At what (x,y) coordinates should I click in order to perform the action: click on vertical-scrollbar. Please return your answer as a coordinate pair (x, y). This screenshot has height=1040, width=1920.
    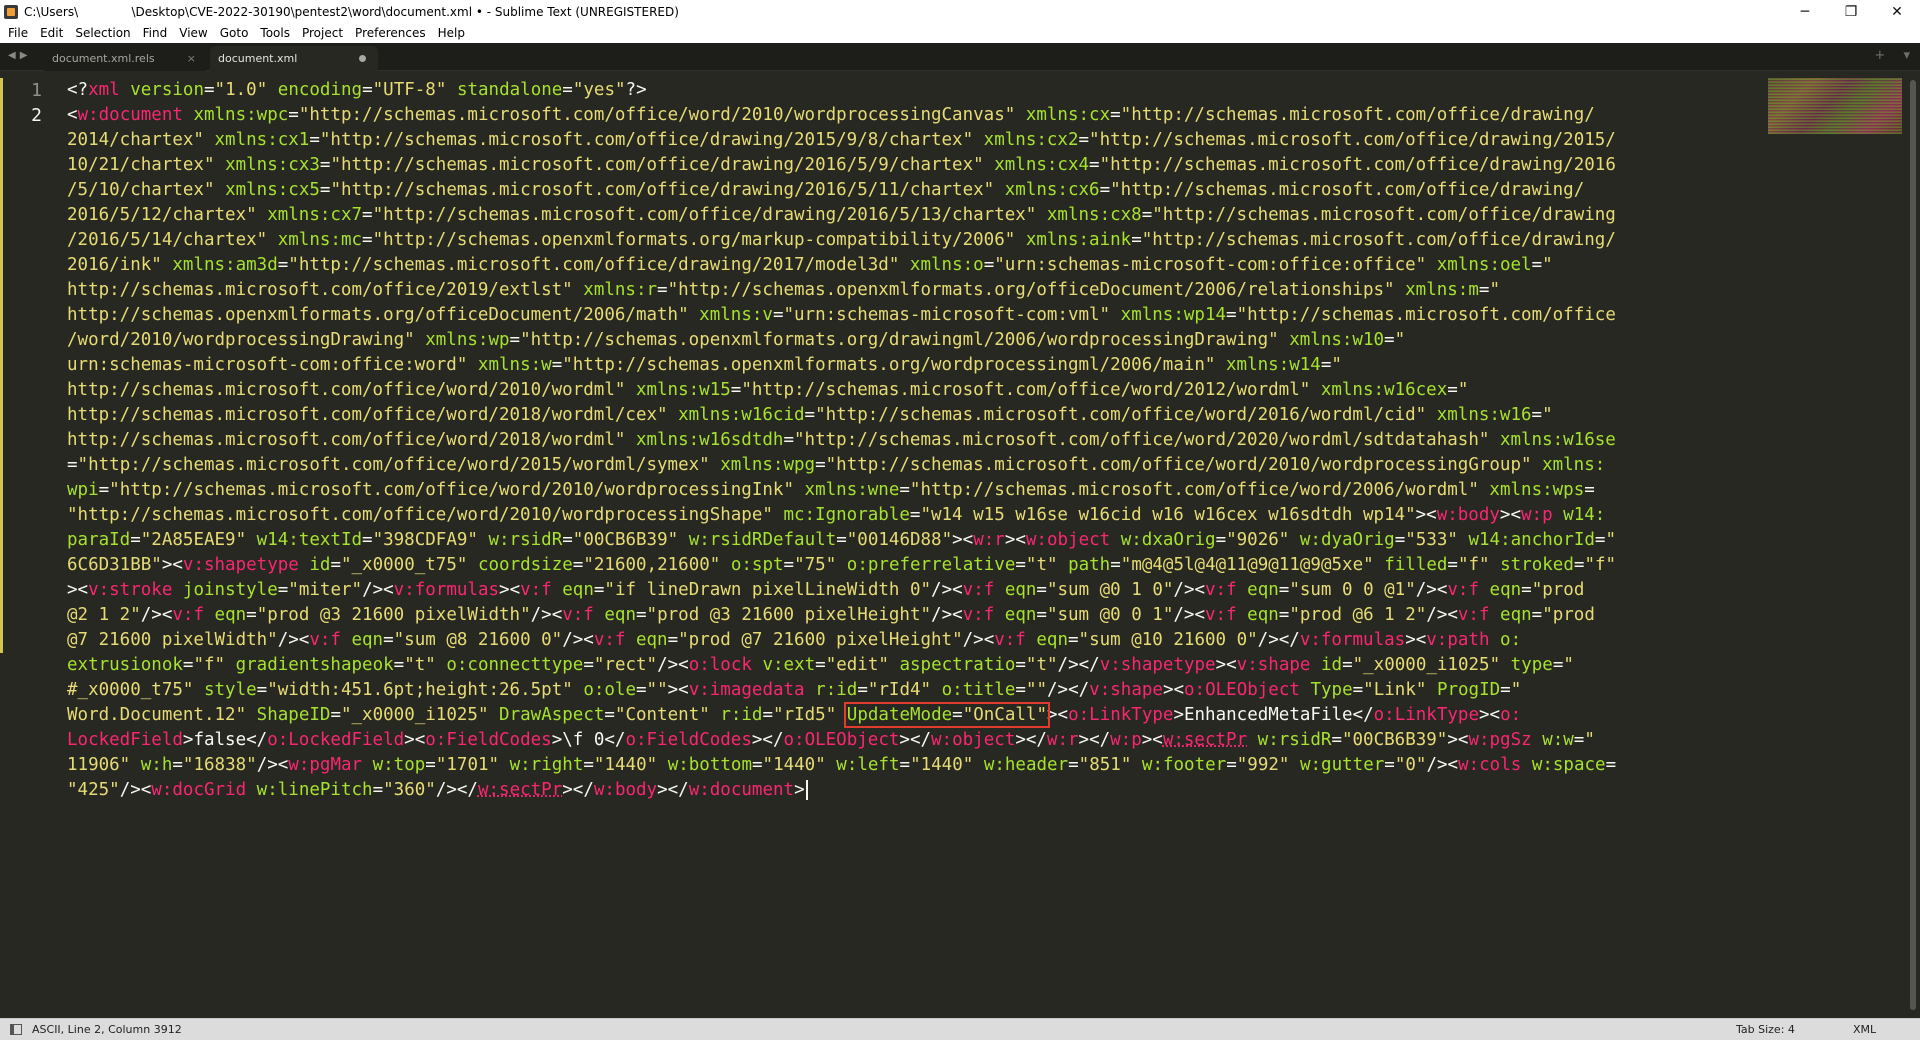
    Looking at the image, I should click on (1913, 545).